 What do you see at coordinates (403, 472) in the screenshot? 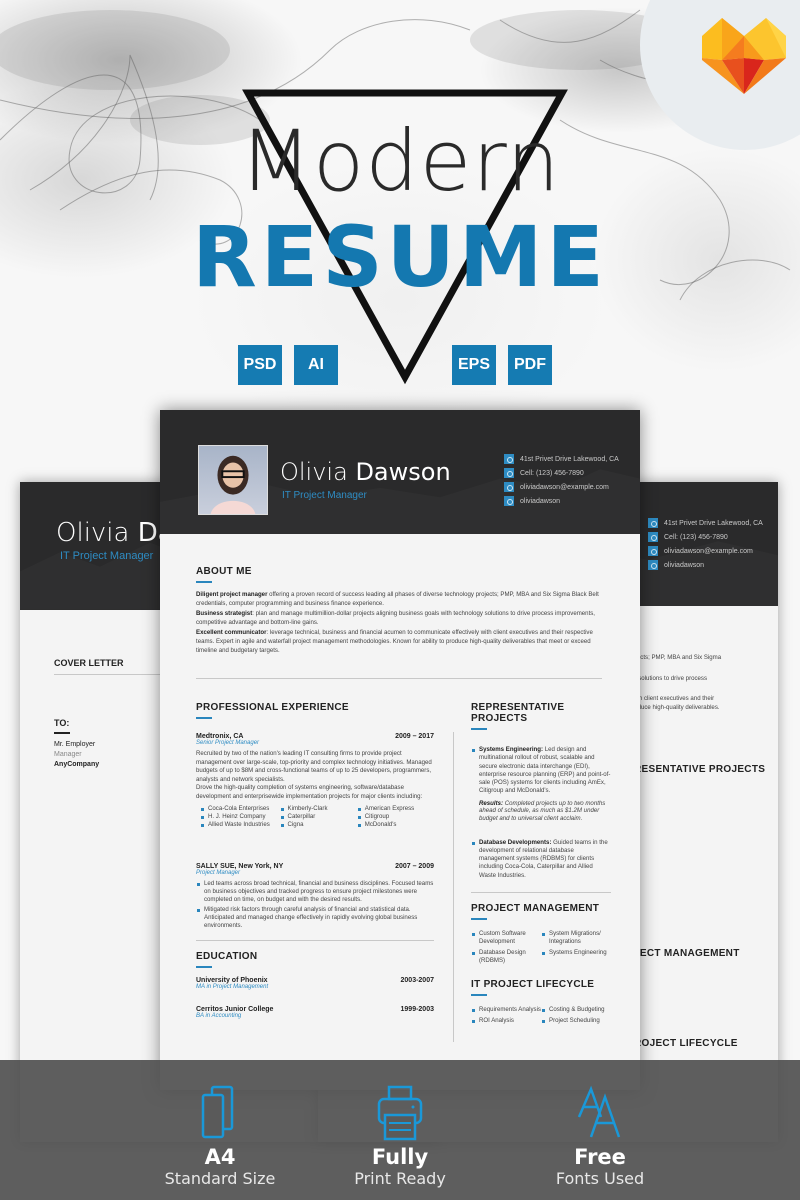
I see `last-name: Dawson` at bounding box center [403, 472].